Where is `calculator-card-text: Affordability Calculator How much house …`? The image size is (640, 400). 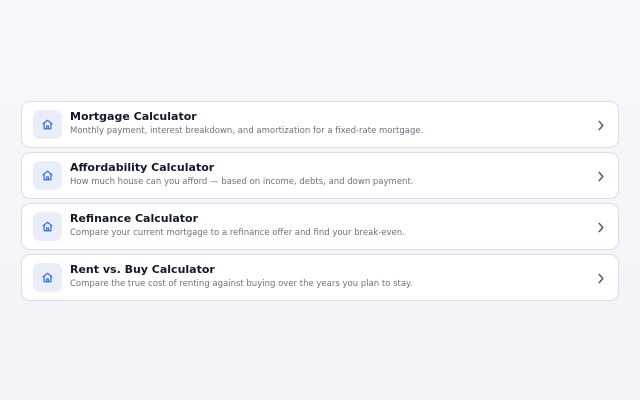 calculator-card-text: Affordability Calculator How much house … is located at coordinates (324, 175).